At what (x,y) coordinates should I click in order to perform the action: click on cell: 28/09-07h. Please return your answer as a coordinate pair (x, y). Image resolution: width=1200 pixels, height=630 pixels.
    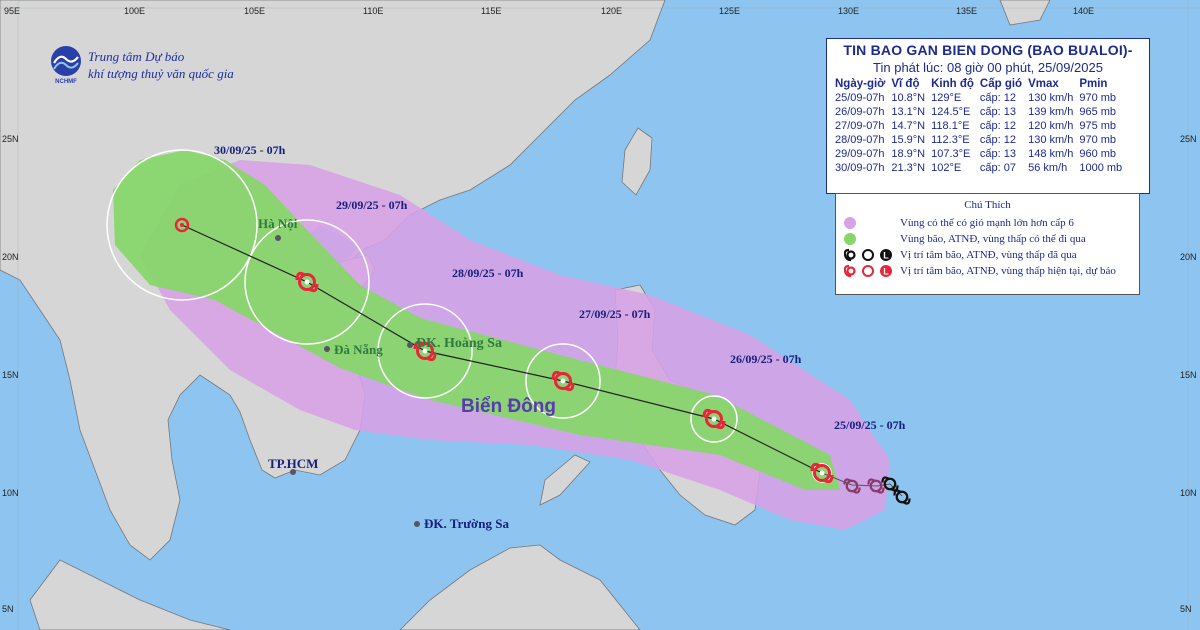
    Looking at the image, I should click on (860, 140).